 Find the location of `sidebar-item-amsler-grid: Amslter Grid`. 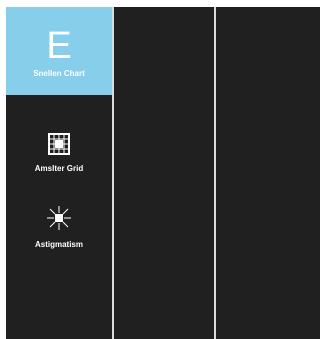

sidebar-item-amsler-grid: Amslter Grid is located at coordinates (59, 140).